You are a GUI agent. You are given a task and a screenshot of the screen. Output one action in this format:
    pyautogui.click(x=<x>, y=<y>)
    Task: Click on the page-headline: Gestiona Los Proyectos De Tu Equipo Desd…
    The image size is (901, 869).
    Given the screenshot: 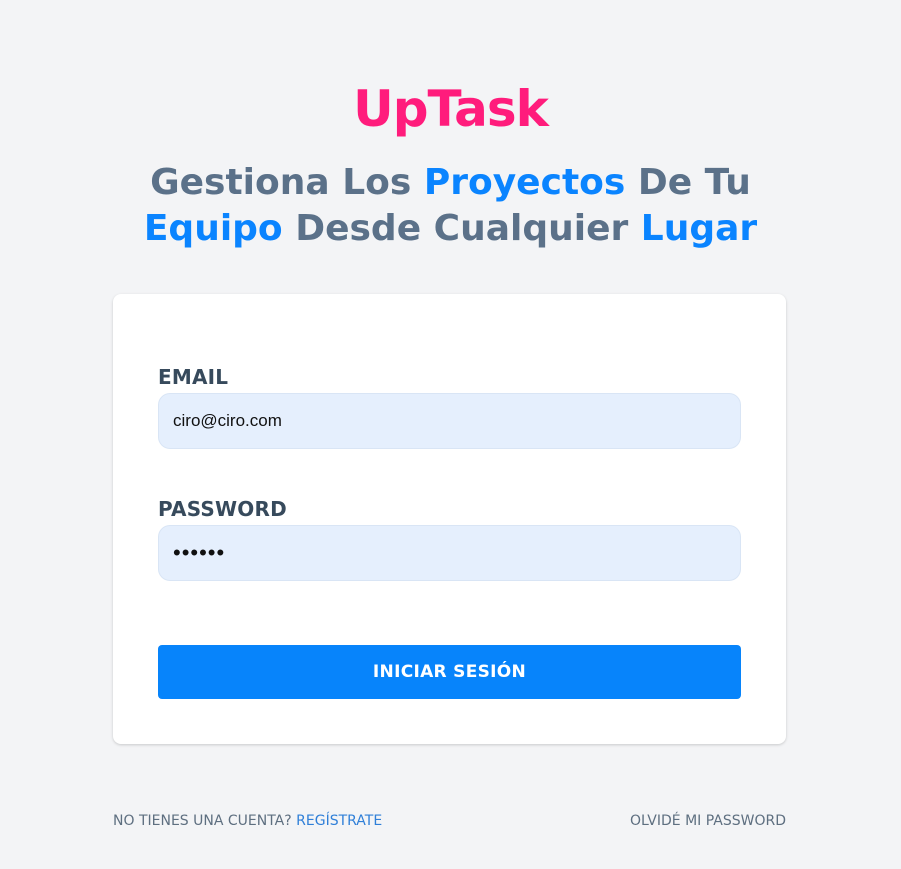 What is the action you would take?
    pyautogui.click(x=450, y=206)
    